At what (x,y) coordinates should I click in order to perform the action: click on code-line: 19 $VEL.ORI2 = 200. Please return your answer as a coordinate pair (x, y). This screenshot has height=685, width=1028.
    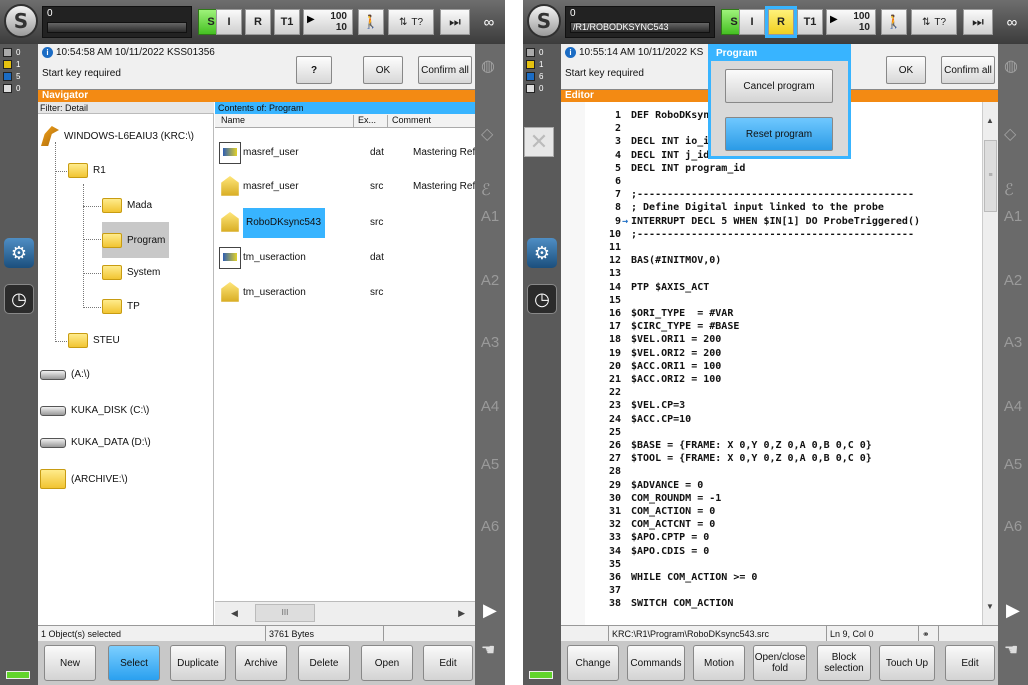
    Looking at the image, I should click on (653, 354).